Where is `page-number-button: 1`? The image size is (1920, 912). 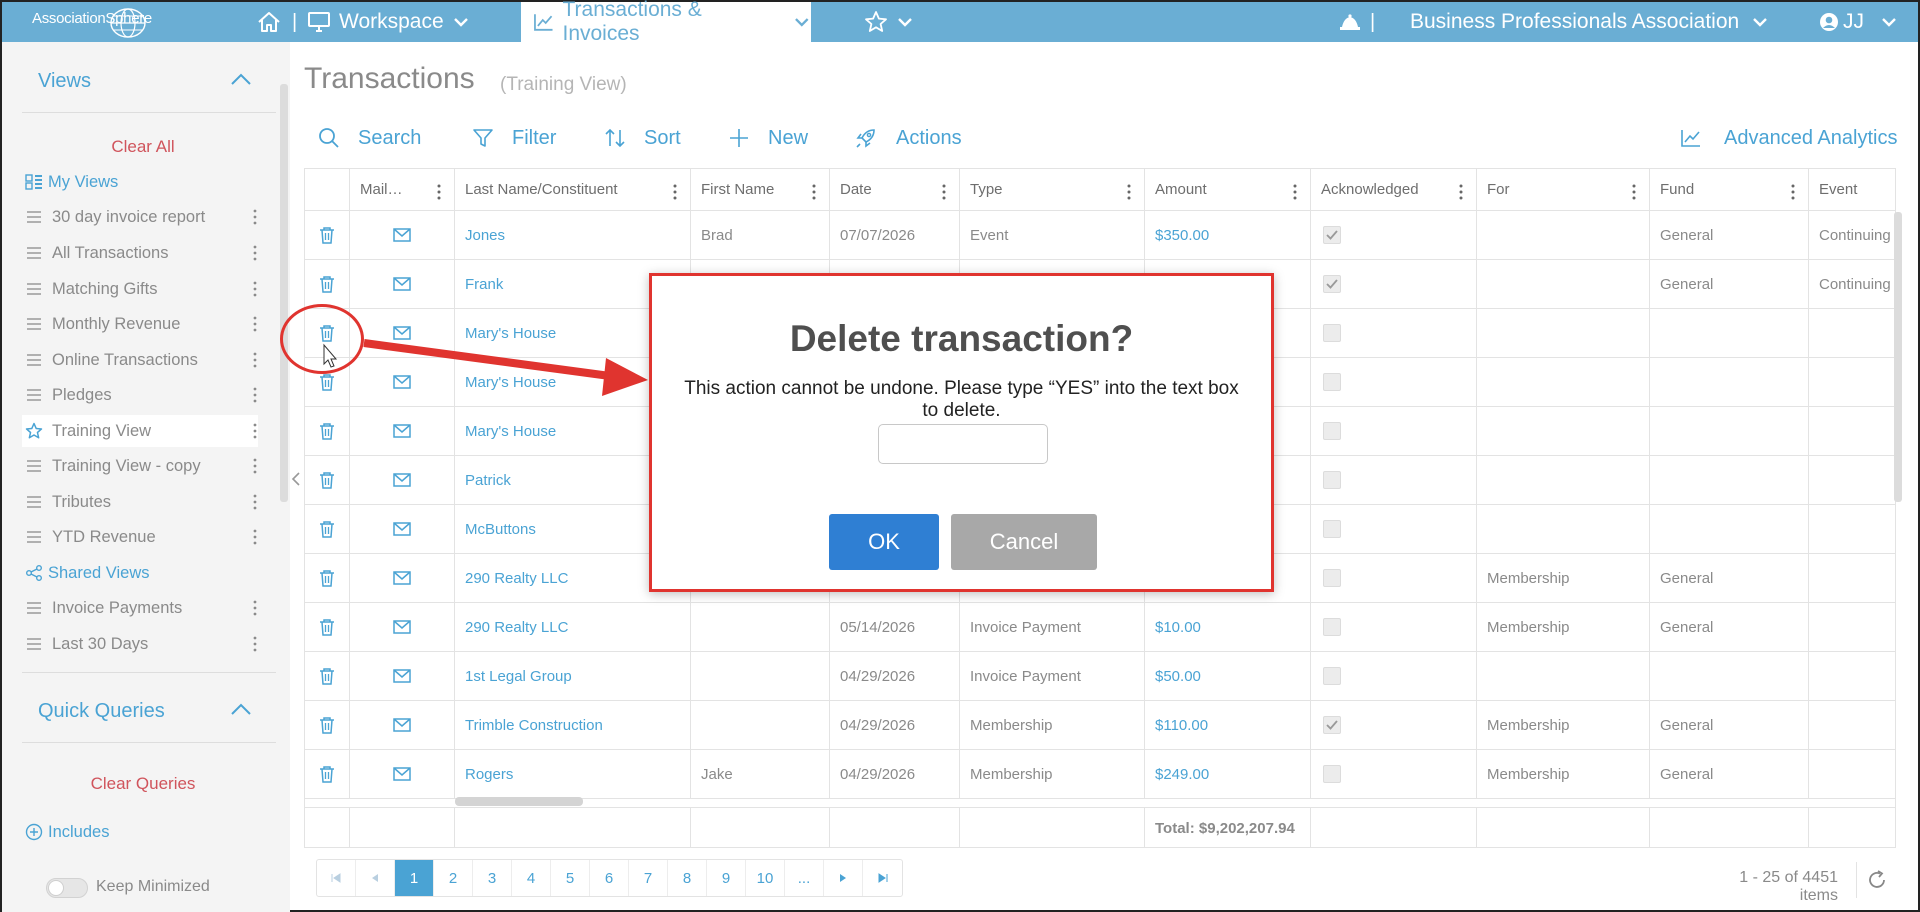 page-number-button: 1 is located at coordinates (414, 878).